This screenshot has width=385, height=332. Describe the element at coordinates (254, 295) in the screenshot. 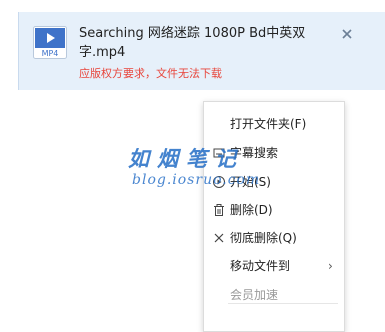

I see `menu-item-label: 会员加速` at that location.